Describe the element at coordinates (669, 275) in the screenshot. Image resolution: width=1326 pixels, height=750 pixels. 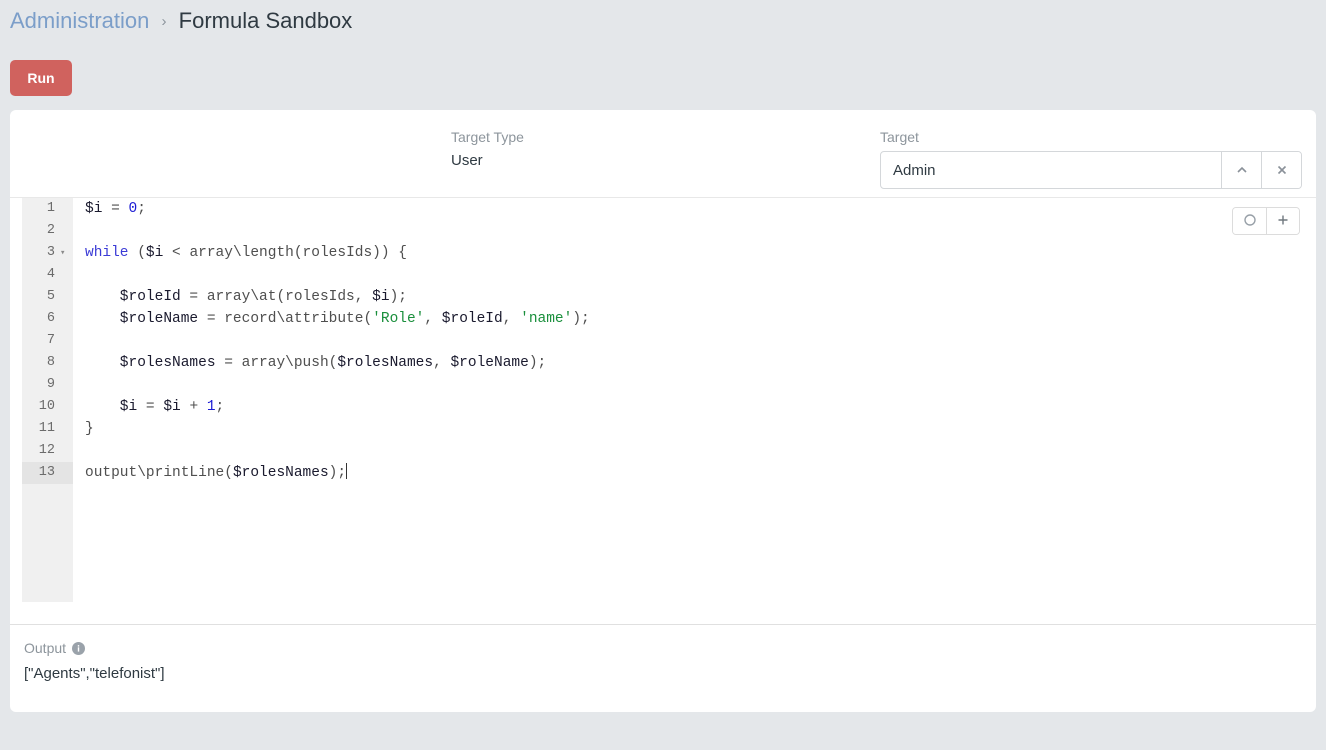
I see `code-line: 4` at that location.